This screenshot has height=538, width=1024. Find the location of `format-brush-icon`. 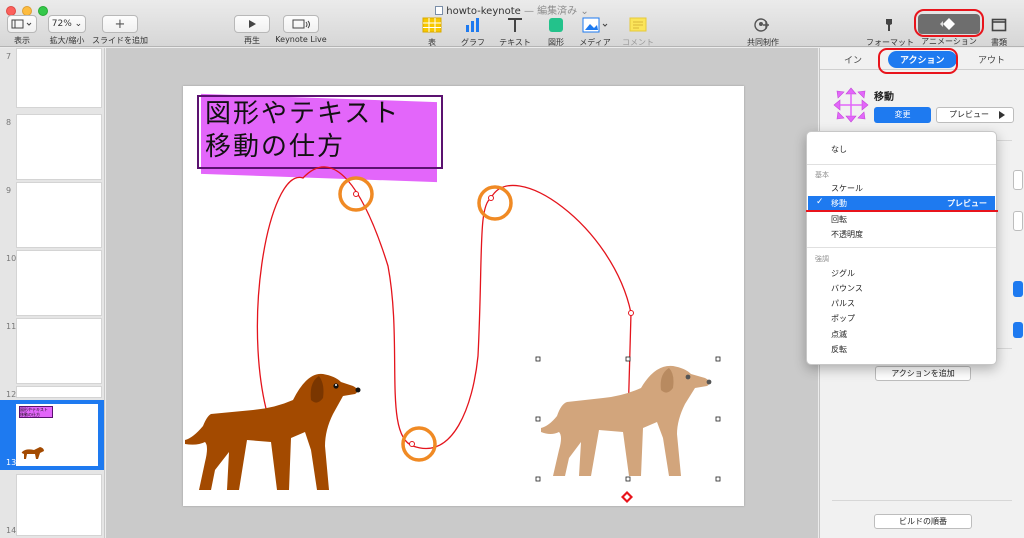

format-brush-icon is located at coordinates (889, 25).